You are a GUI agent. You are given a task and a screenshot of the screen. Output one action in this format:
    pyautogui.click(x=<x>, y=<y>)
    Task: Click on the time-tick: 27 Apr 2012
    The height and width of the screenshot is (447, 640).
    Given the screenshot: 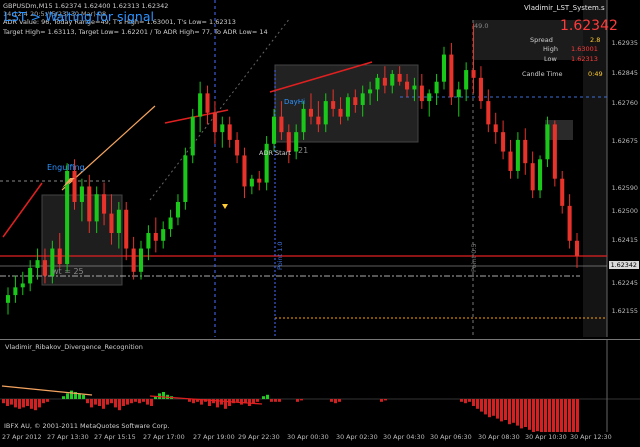 What is the action you would take?
    pyautogui.click(x=22, y=437)
    